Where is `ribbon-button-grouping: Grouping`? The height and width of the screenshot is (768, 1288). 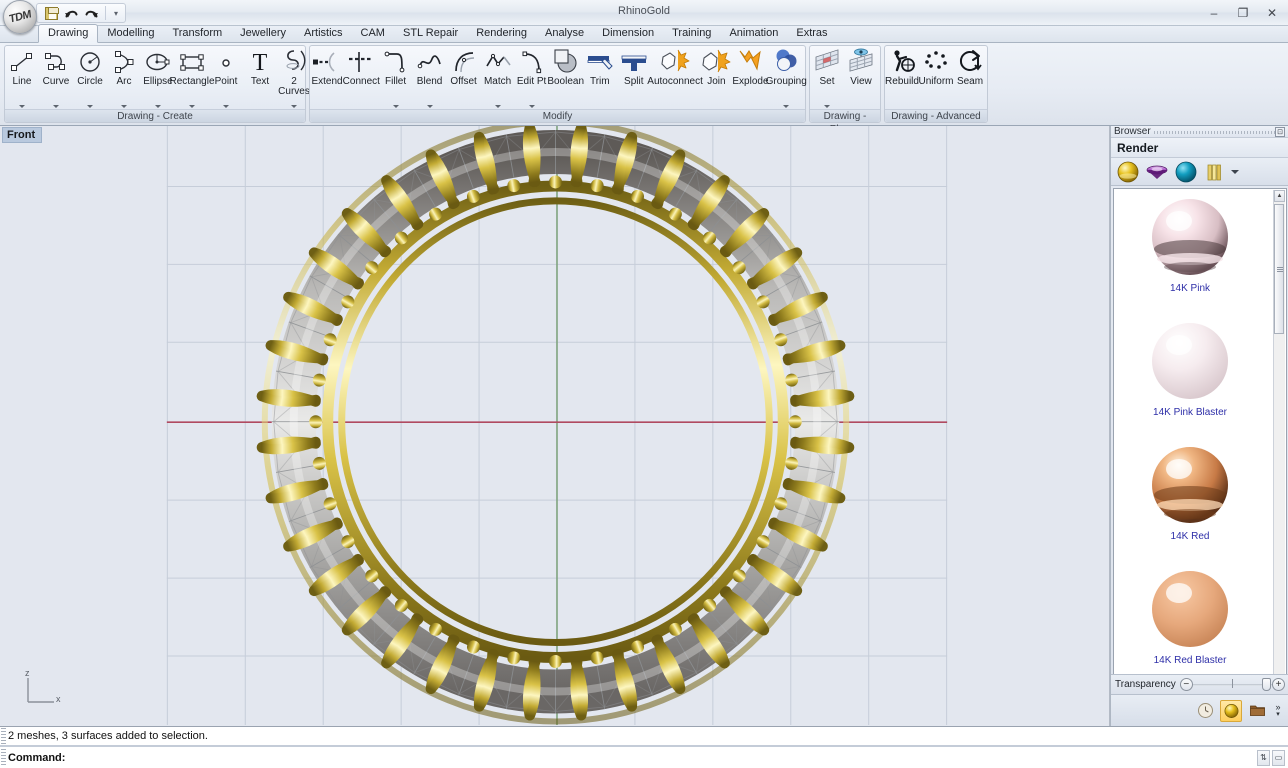
ribbon-button-grouping: Grouping is located at coordinates (786, 79).